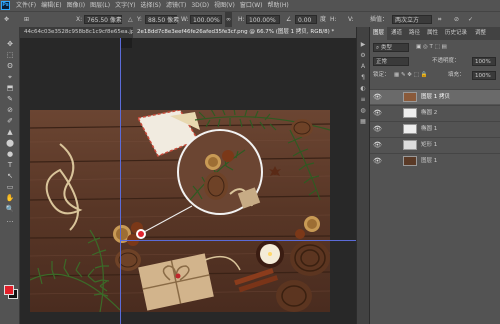 This screenshot has width=500, height=324. What do you see at coordinates (10, 154) in the screenshot?
I see `eraser-tool-icon: ●` at bounding box center [10, 154].